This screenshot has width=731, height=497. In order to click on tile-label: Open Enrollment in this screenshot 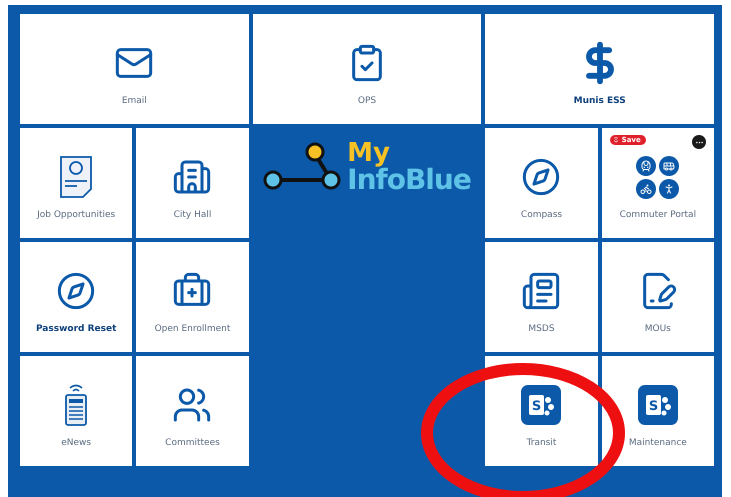, I will do `click(192, 329)`.